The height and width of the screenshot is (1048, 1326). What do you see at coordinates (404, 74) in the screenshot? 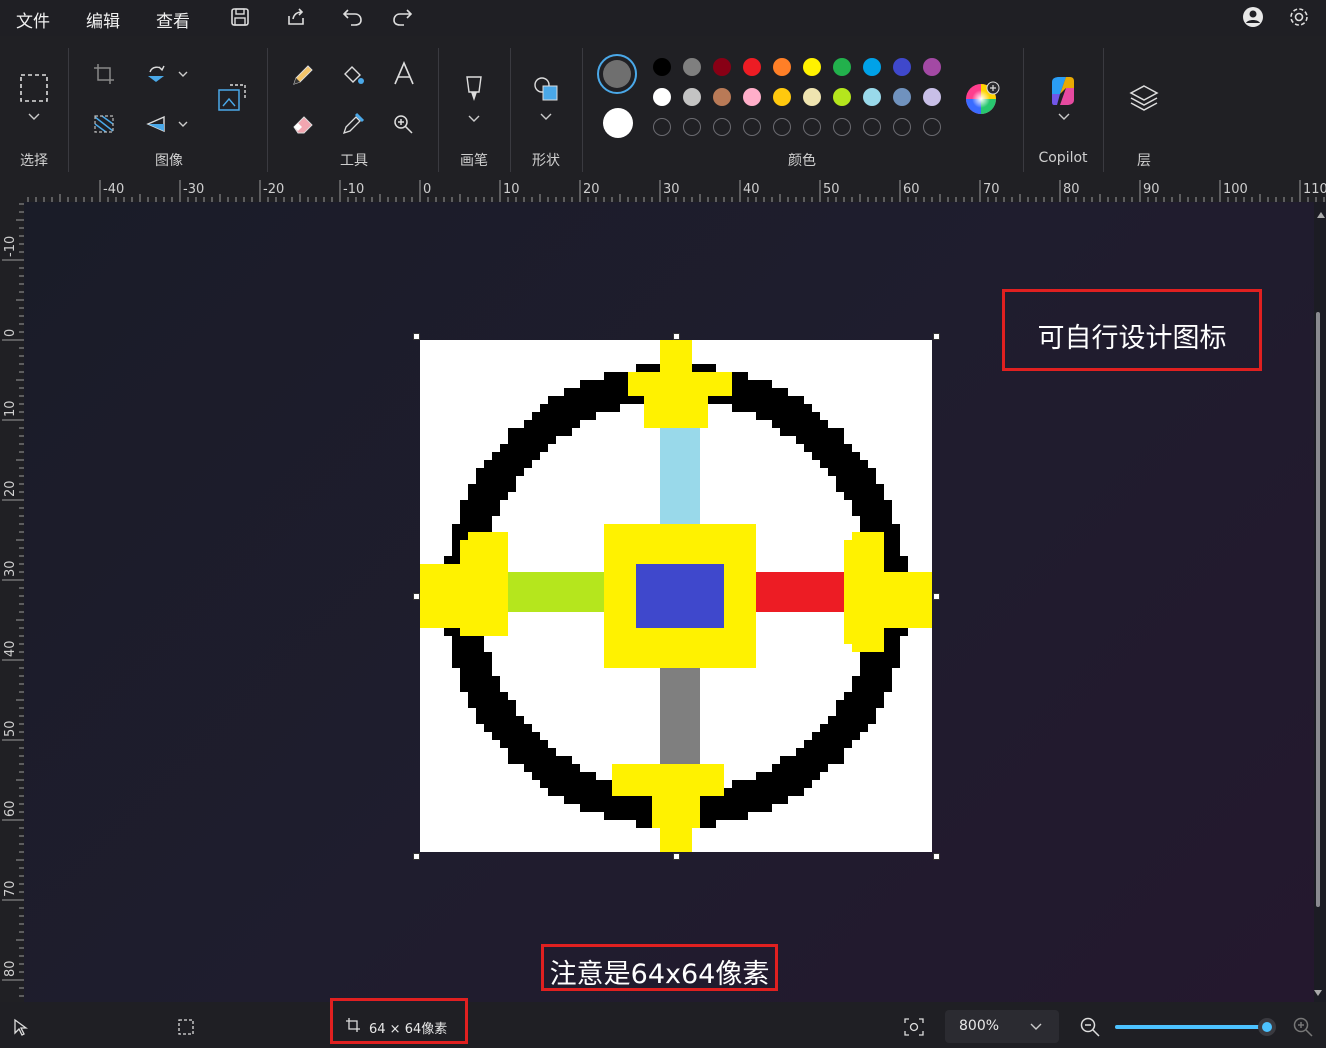
I see `text-icon` at bounding box center [404, 74].